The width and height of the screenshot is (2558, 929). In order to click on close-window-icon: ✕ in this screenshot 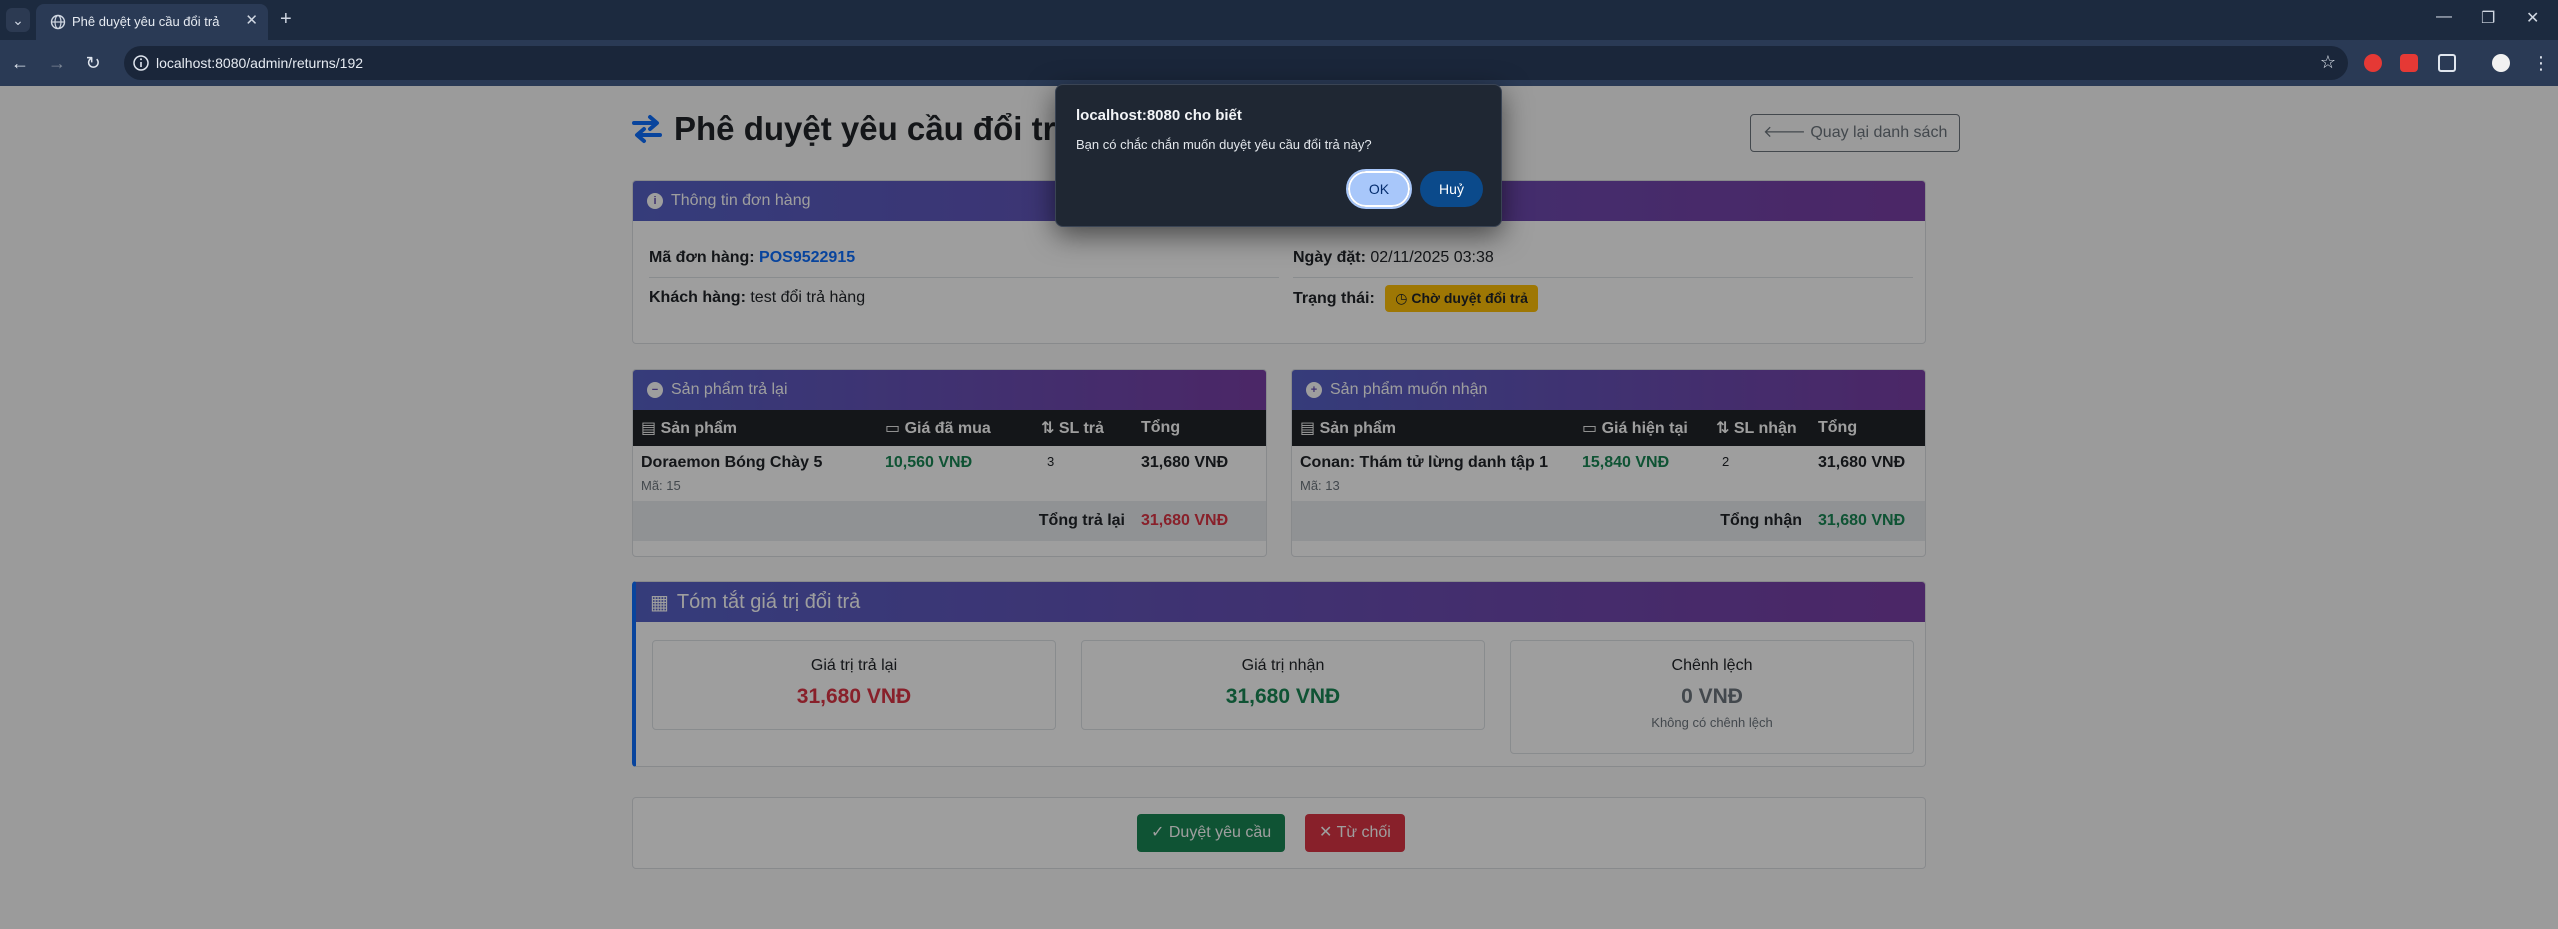, I will do `click(2532, 18)`.